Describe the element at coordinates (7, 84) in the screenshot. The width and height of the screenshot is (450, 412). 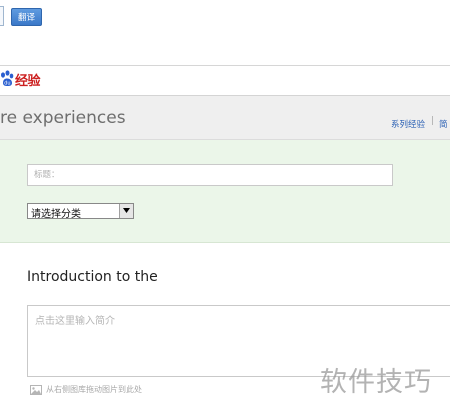
I see `svg-text: du` at that location.